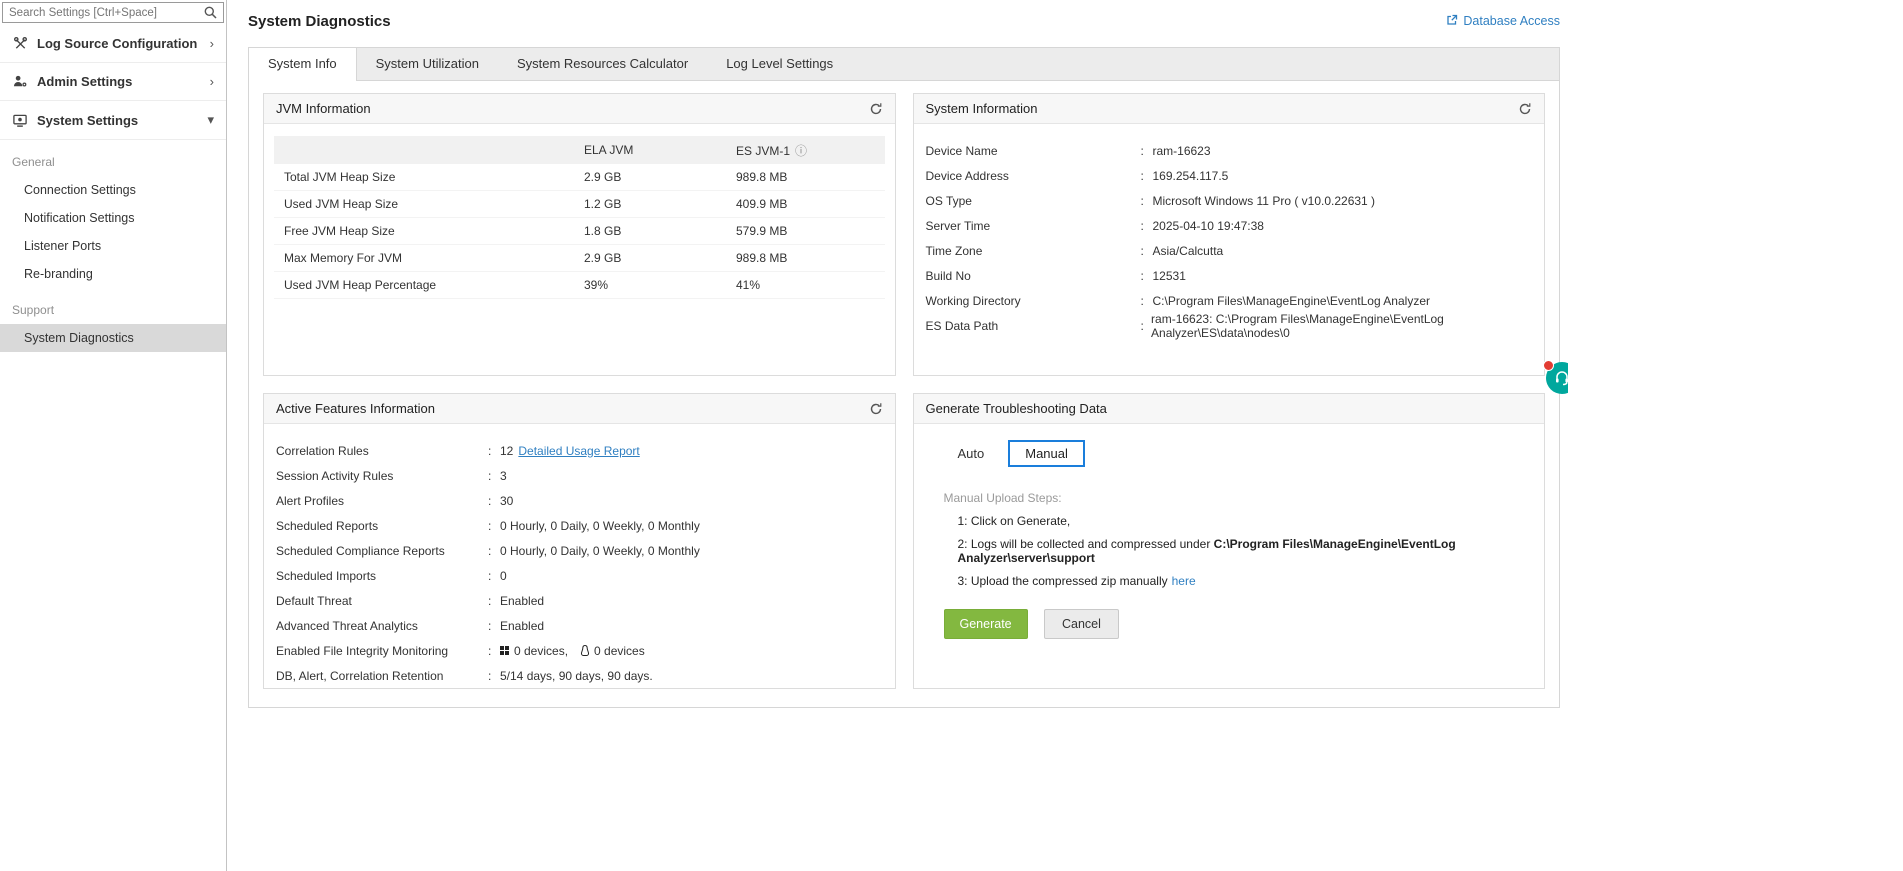 The width and height of the screenshot is (1903, 871). What do you see at coordinates (20, 120) in the screenshot?
I see `system-gear-icon` at bounding box center [20, 120].